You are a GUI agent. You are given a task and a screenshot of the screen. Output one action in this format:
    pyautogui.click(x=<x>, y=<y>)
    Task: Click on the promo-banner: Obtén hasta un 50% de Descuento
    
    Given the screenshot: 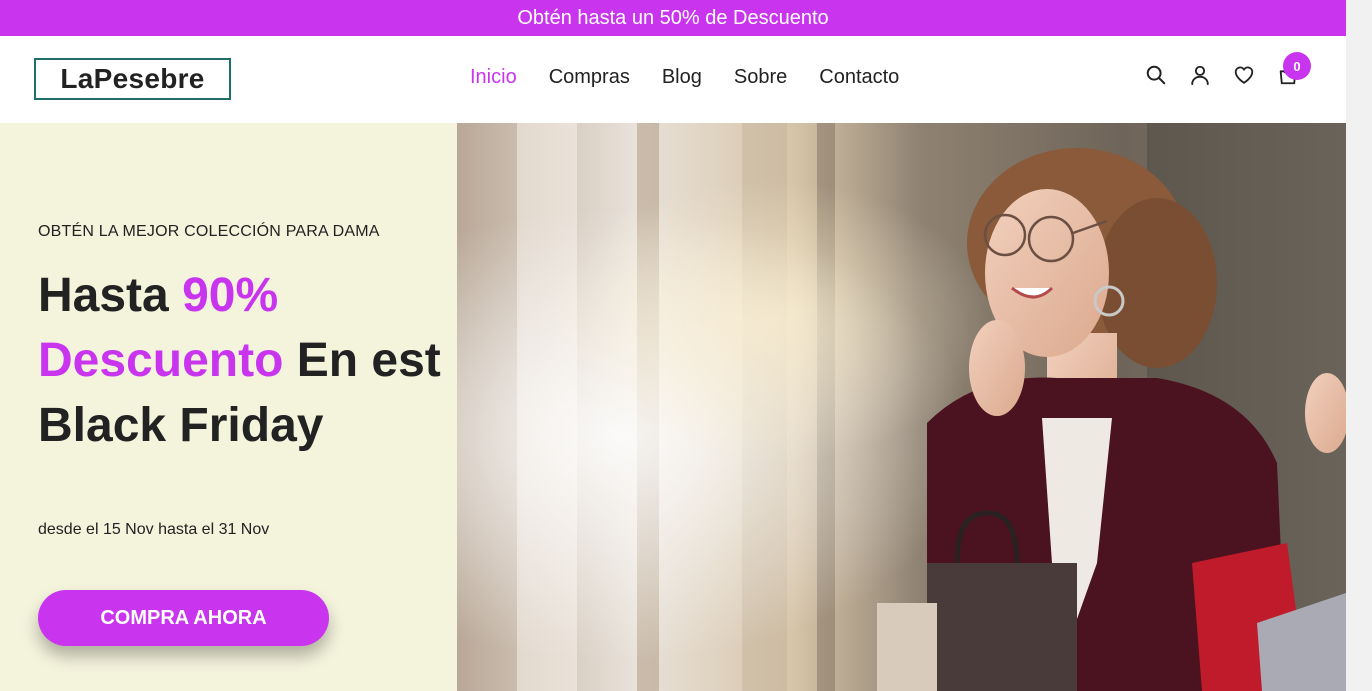 What is the action you would take?
    pyautogui.click(x=673, y=18)
    